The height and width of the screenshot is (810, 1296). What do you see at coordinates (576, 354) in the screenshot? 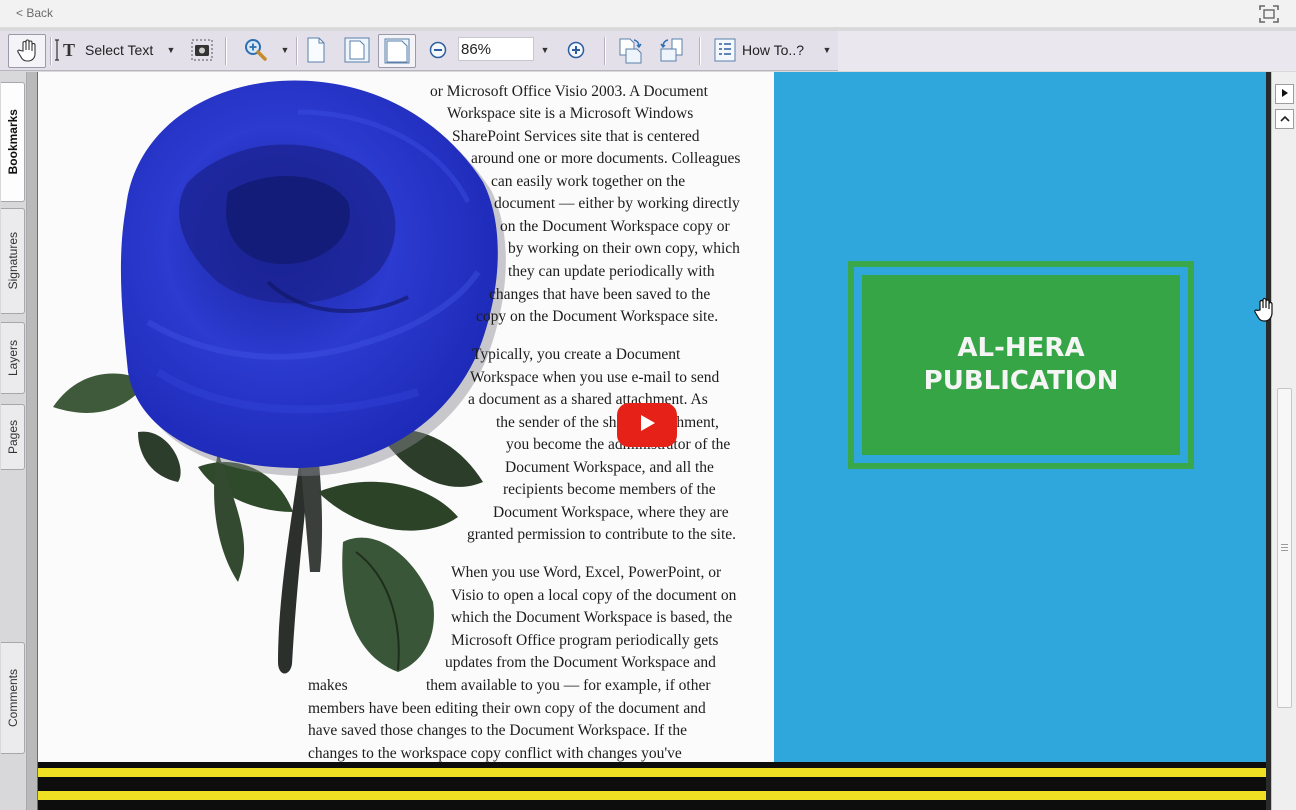
I see `text-line: Typically, you create a Document` at bounding box center [576, 354].